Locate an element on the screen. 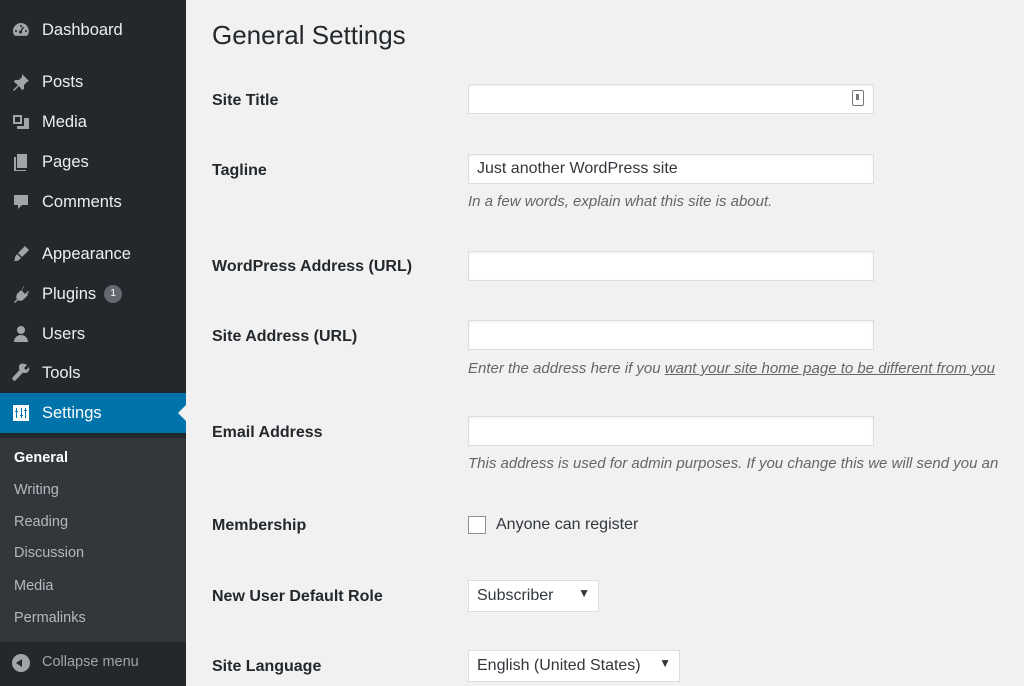  settings-icon is located at coordinates (21, 413).